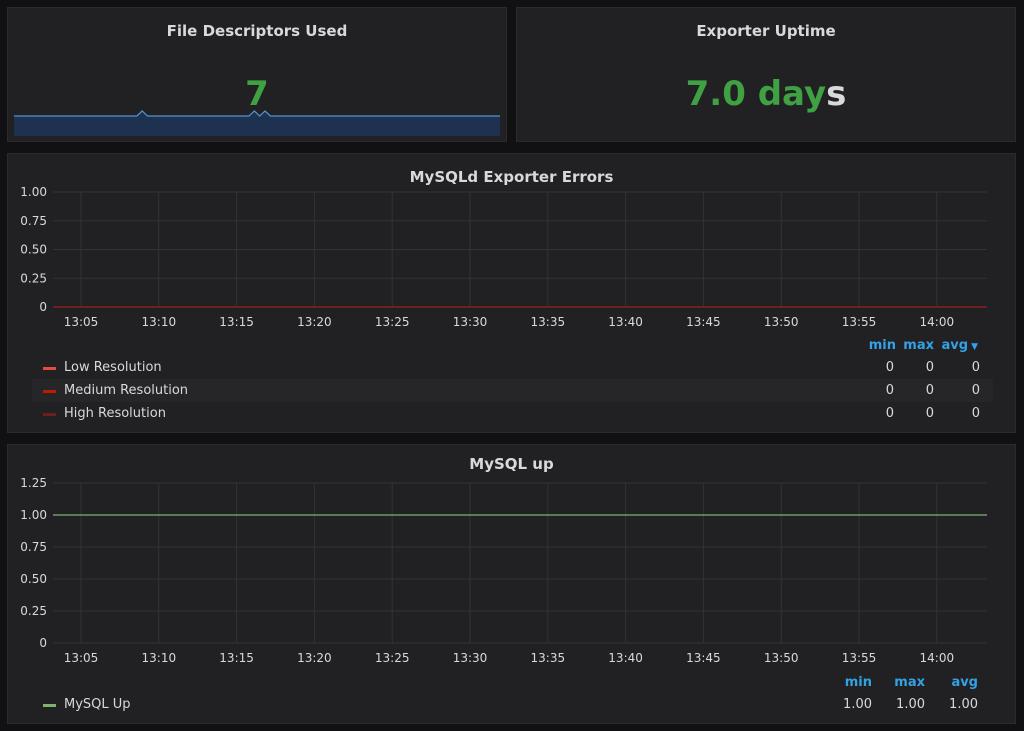 Image resolution: width=1024 pixels, height=731 pixels. I want to click on legend-series-name: MySQL Up, so click(97, 704).